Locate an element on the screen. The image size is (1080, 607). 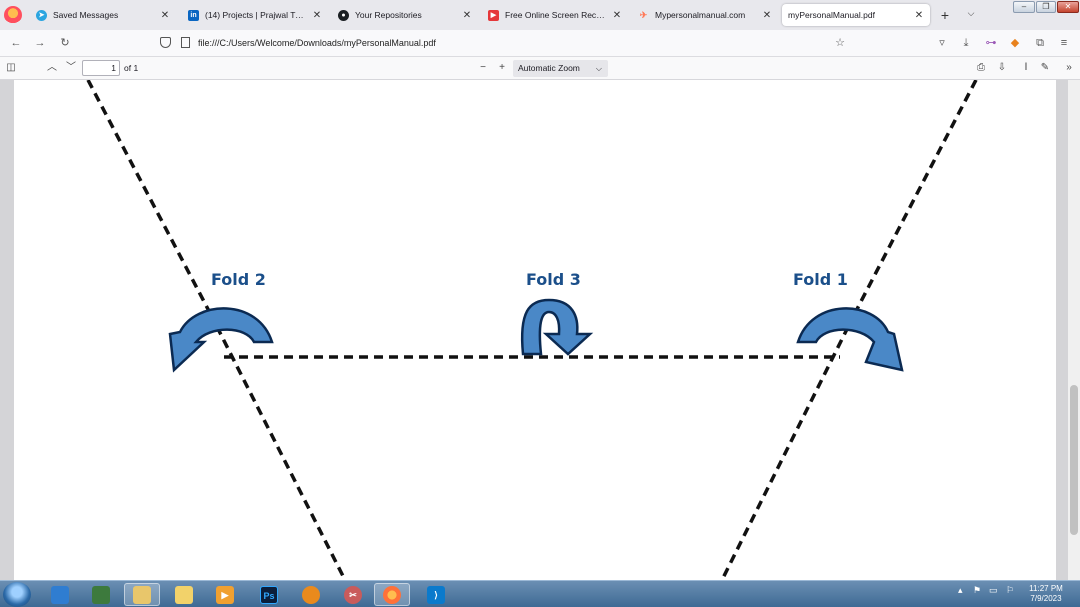
fold-3-arrow-icon is located at coordinates (557, 327).